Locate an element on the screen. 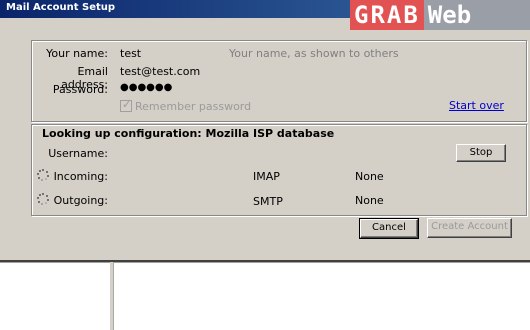 Image resolution: width=530 pixels, height=330 pixels. watermark-text-b: Web is located at coordinates (476, 15).